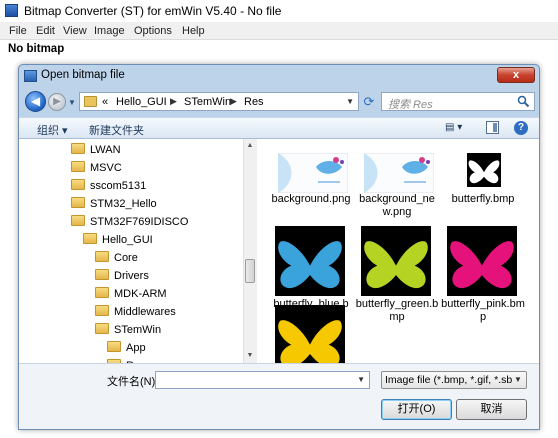  What do you see at coordinates (138, 330) in the screenshot?
I see `tree-item-label: STemWin` at bounding box center [138, 330].